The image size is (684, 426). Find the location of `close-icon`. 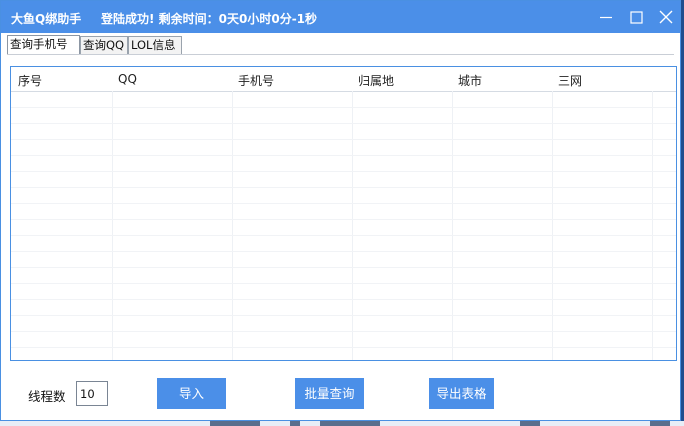

close-icon is located at coordinates (666, 17).